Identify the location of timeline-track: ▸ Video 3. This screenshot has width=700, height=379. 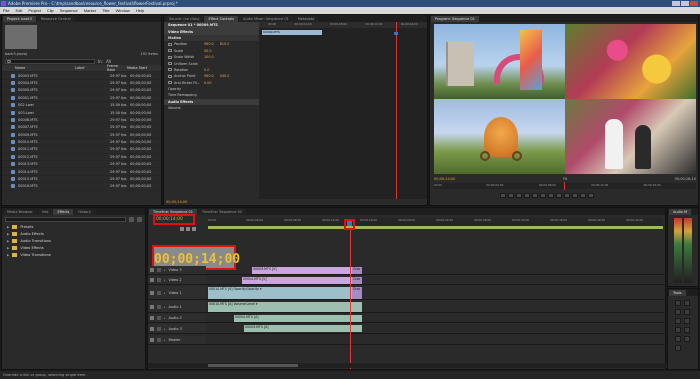
(407, 270).